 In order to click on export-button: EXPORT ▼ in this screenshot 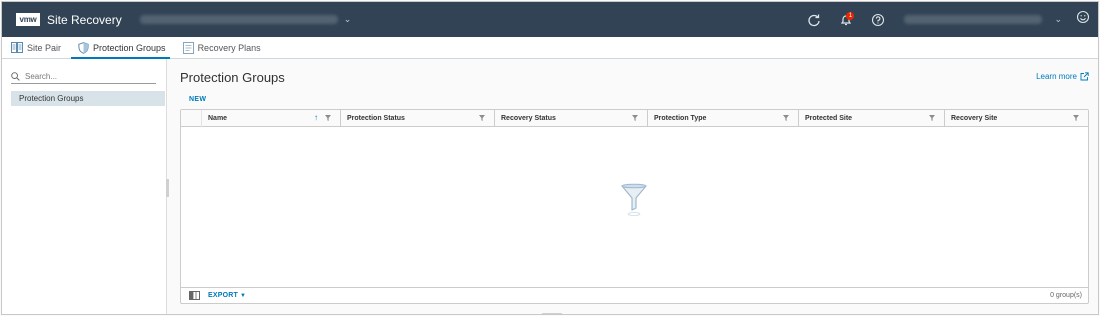, I will do `click(227, 295)`.